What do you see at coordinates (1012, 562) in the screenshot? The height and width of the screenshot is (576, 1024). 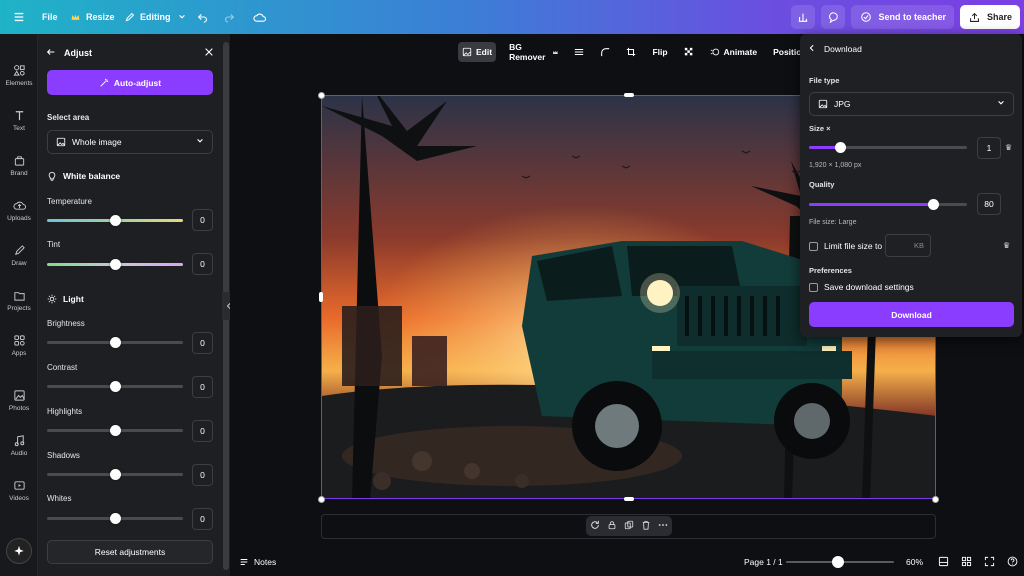 I see `help-icon` at bounding box center [1012, 562].